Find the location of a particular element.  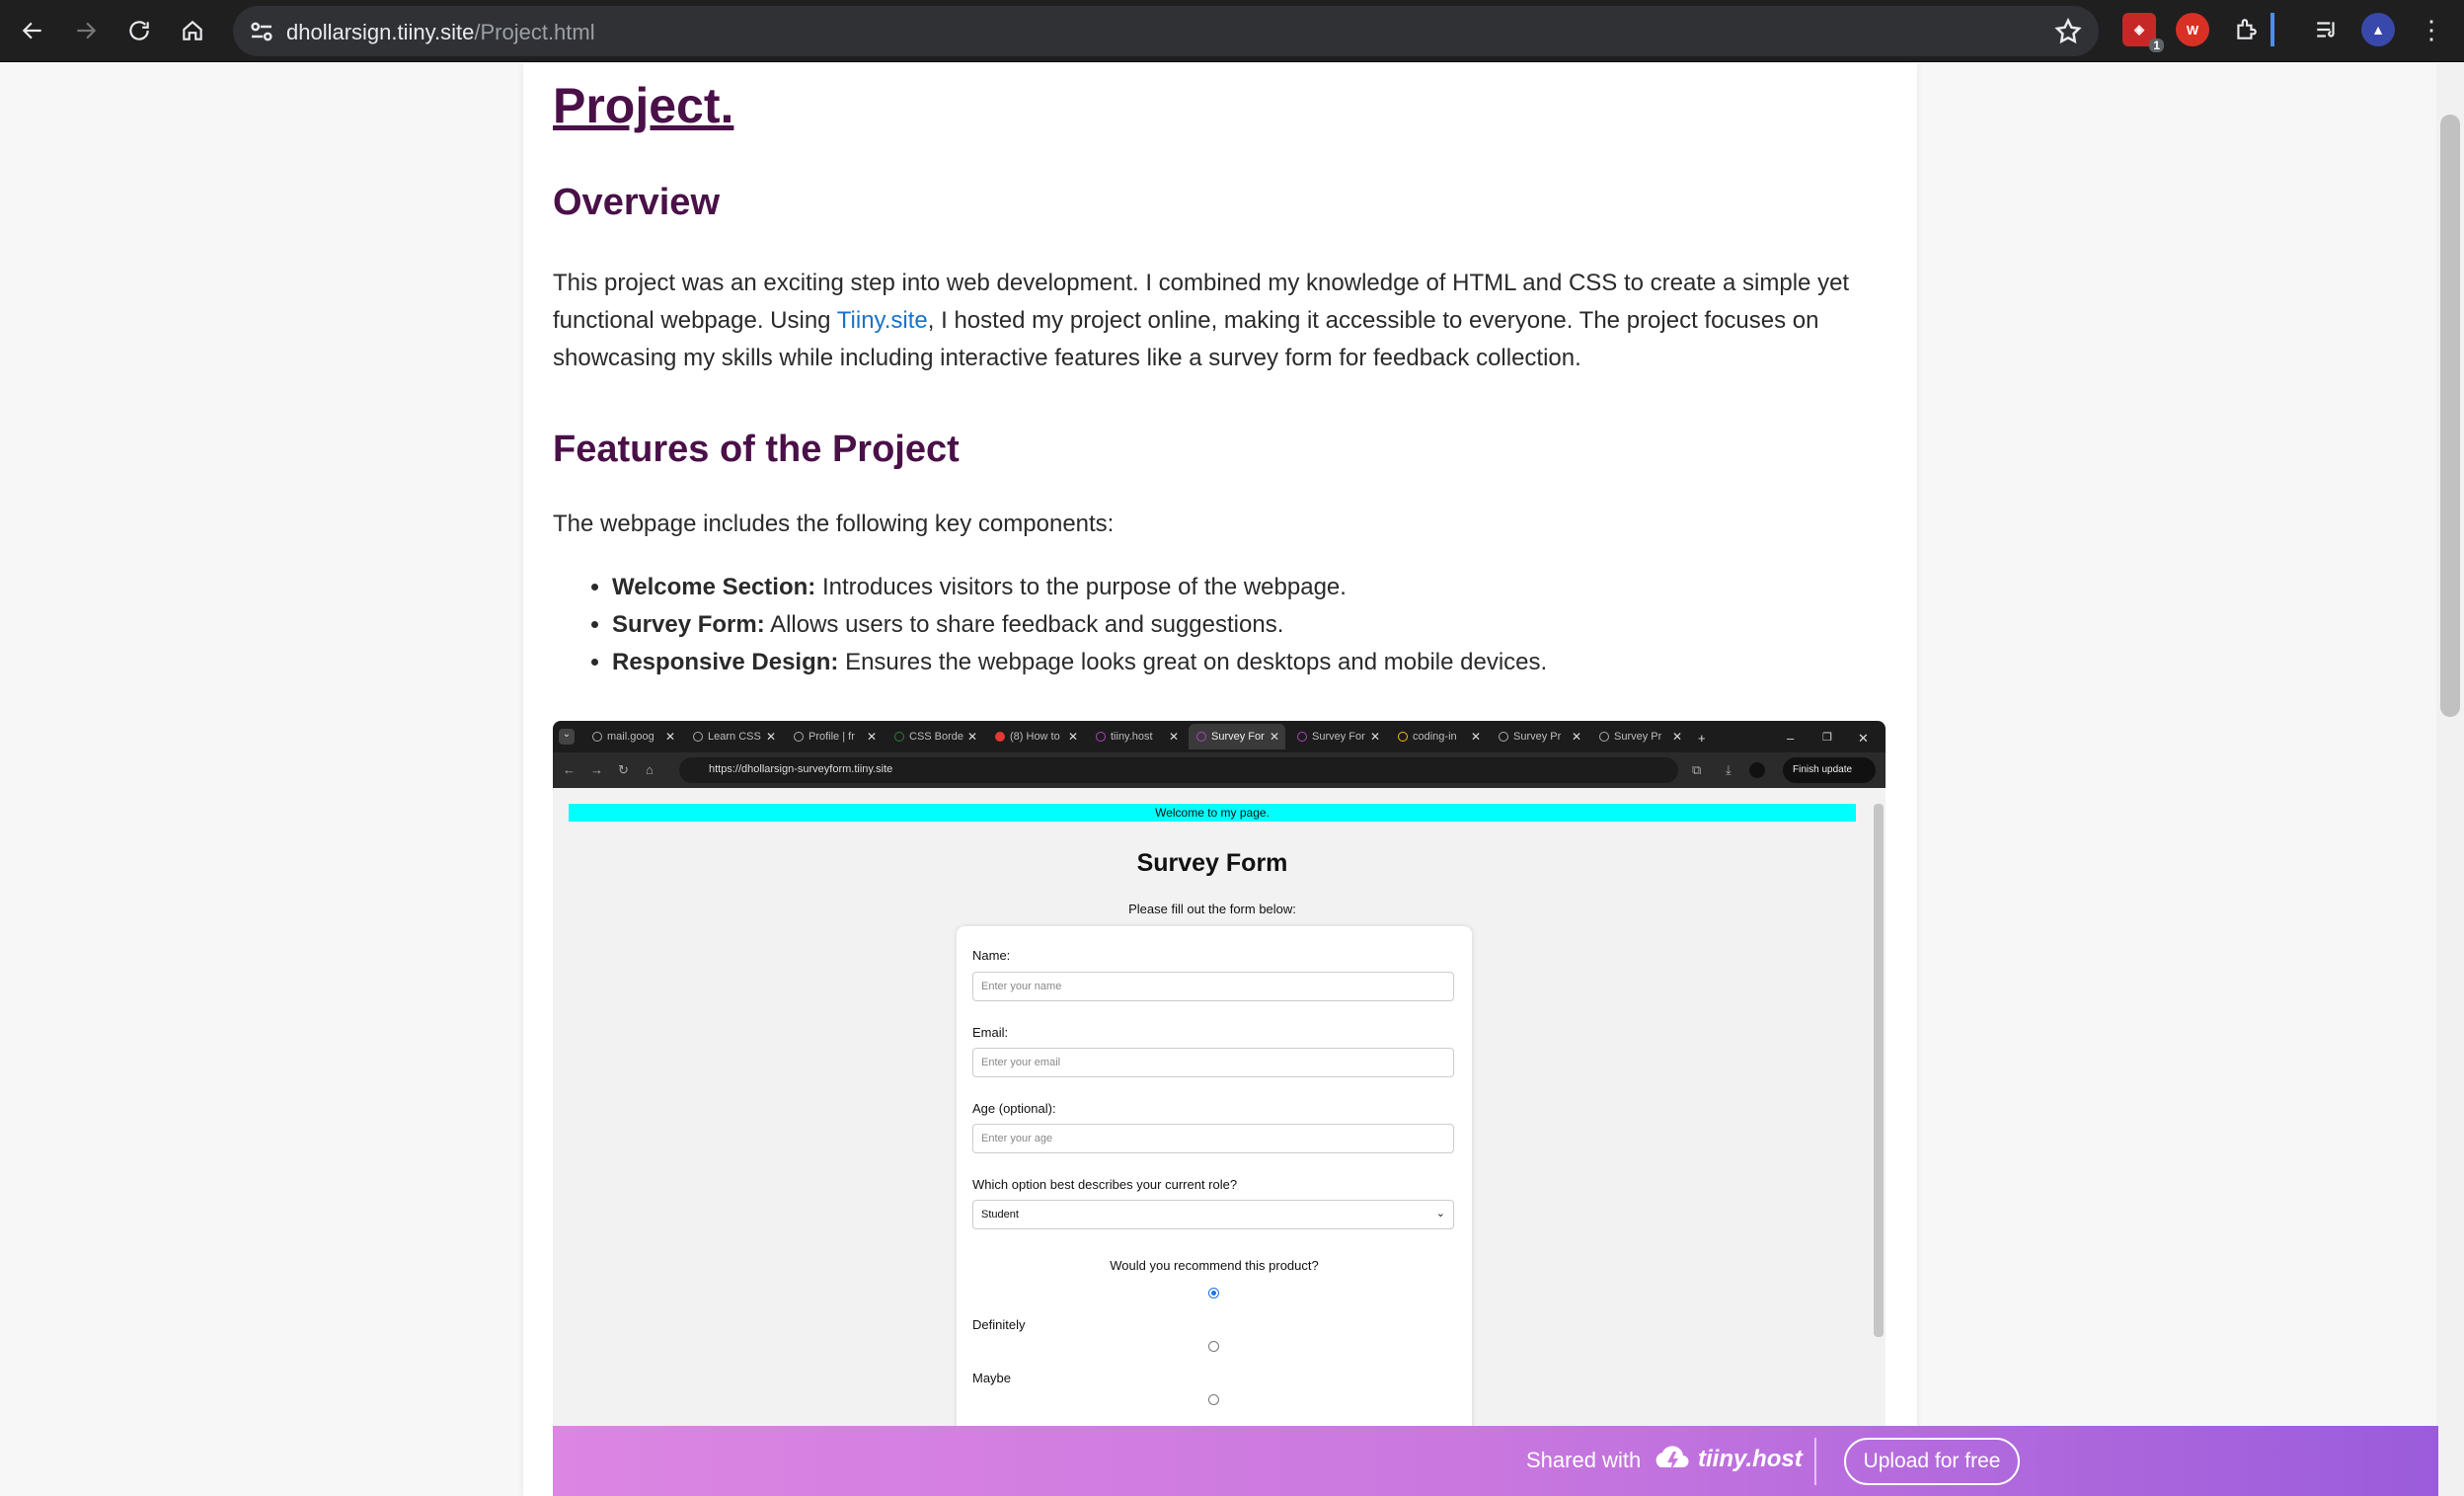

reload-button is located at coordinates (139, 30).